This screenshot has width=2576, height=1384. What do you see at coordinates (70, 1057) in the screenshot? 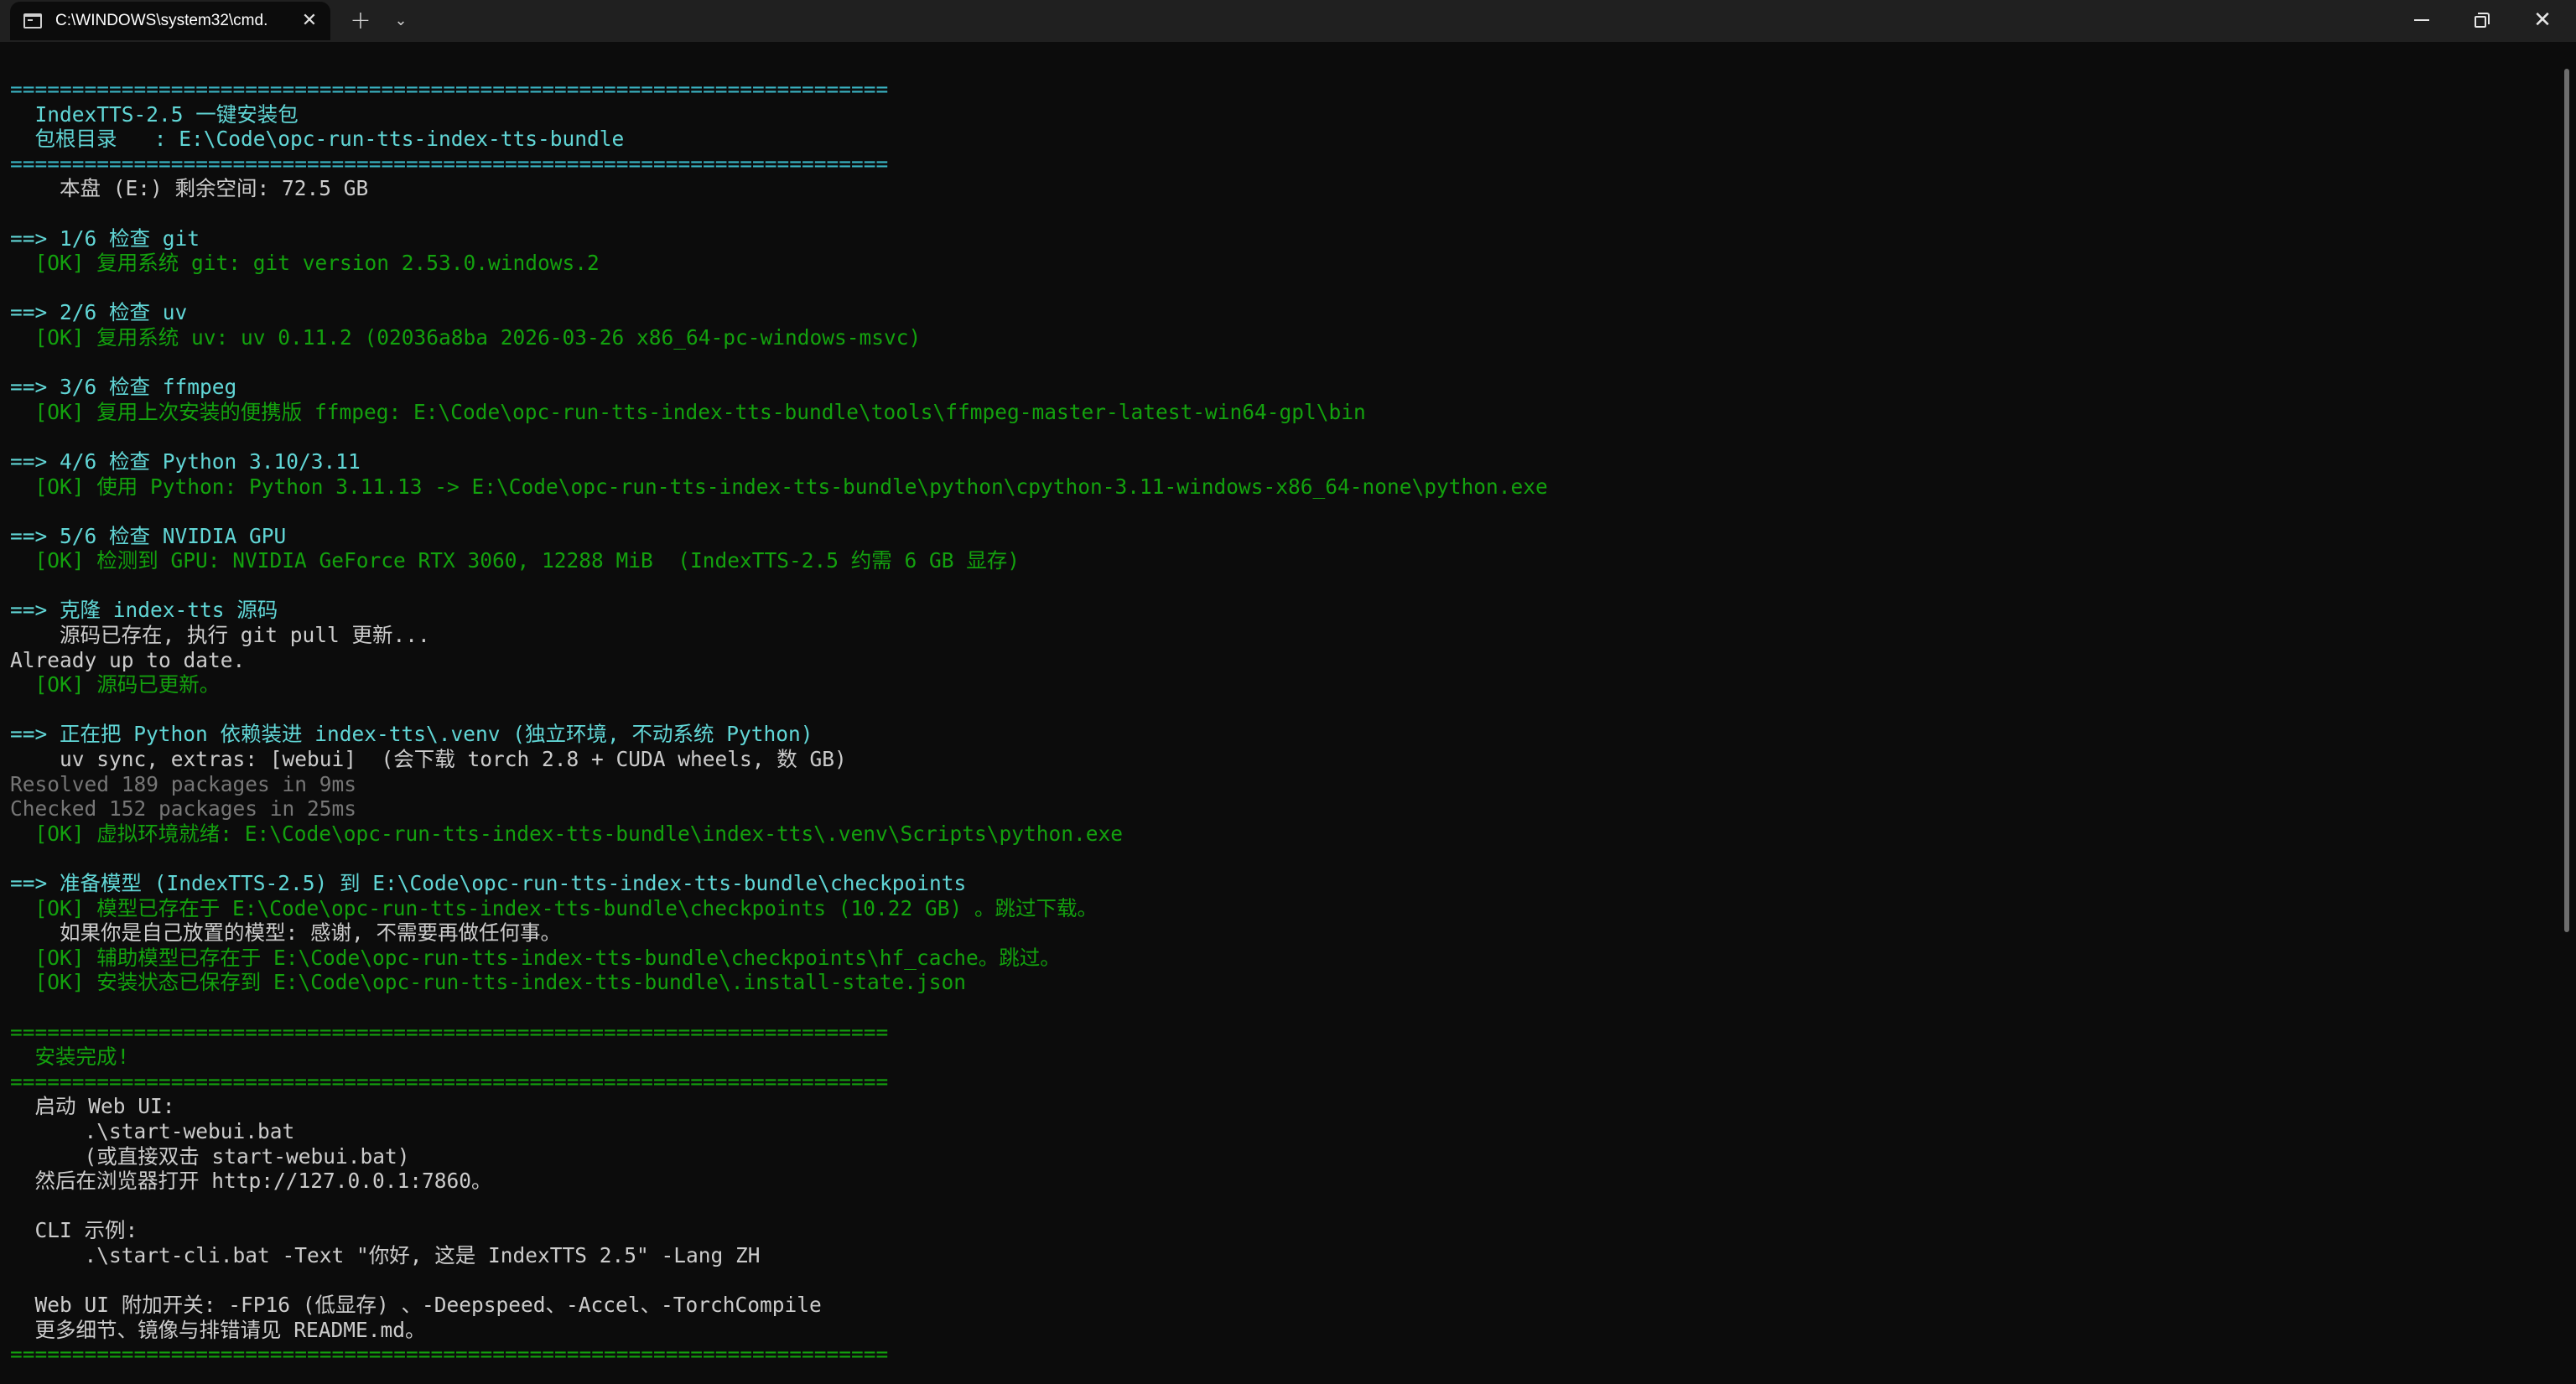
I see `success-line: 安装完成!` at bounding box center [70, 1057].